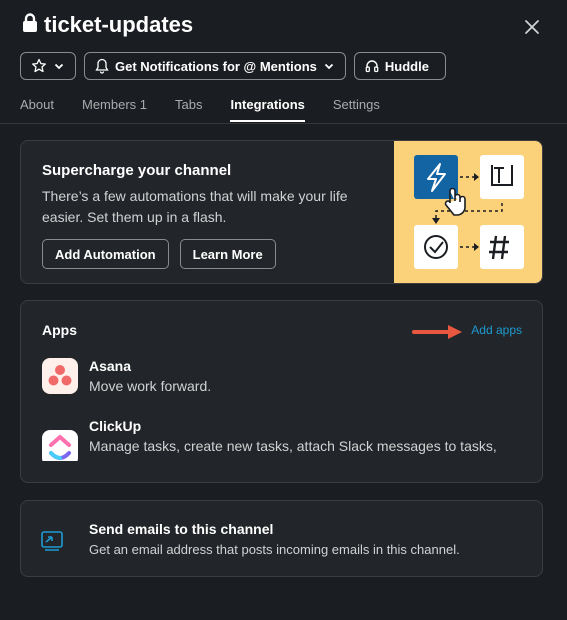 The height and width of the screenshot is (620, 567). Describe the element at coordinates (532, 27) in the screenshot. I see `close-icon` at that location.